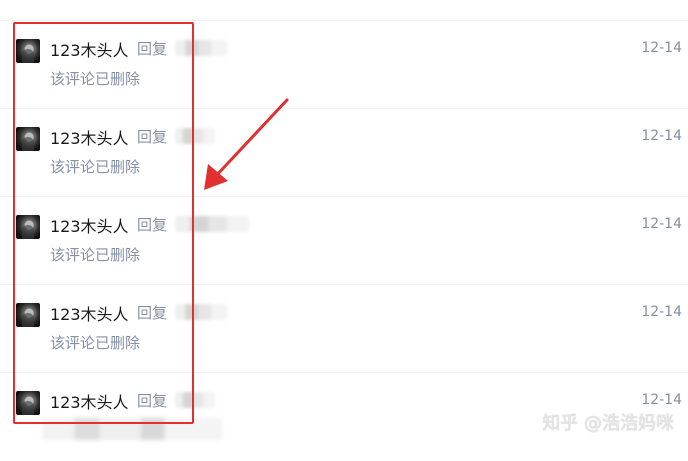 The image size is (688, 461). I want to click on zhihu-watermark: 知乎 @浩浩妈咪, so click(608, 423).